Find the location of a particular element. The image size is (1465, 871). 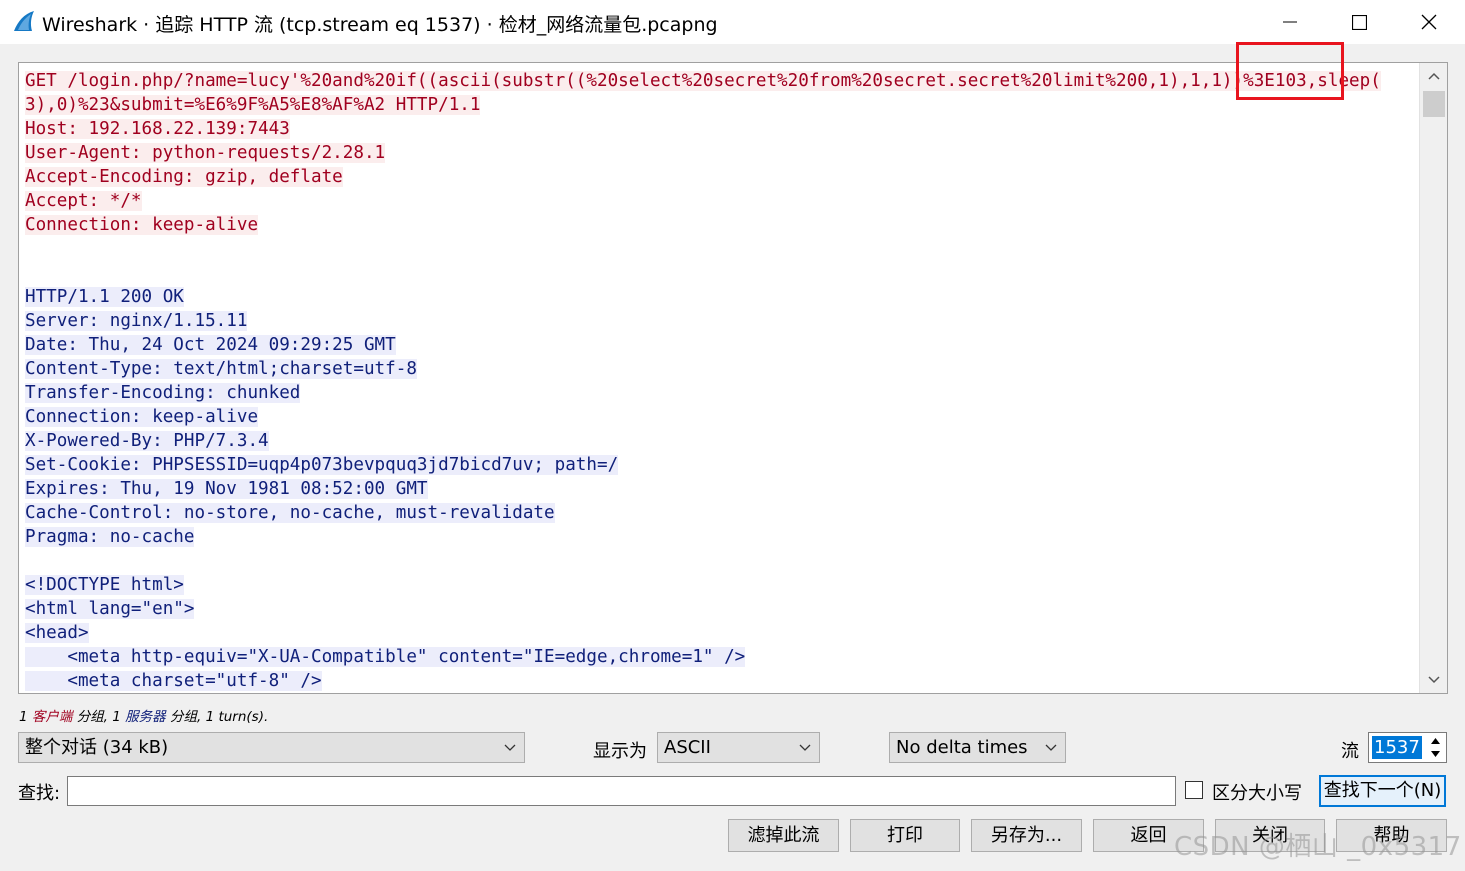

stream-row: Expires: Thu, 19 Nov 1981 08:52:00 GMT is located at coordinates (722, 489).